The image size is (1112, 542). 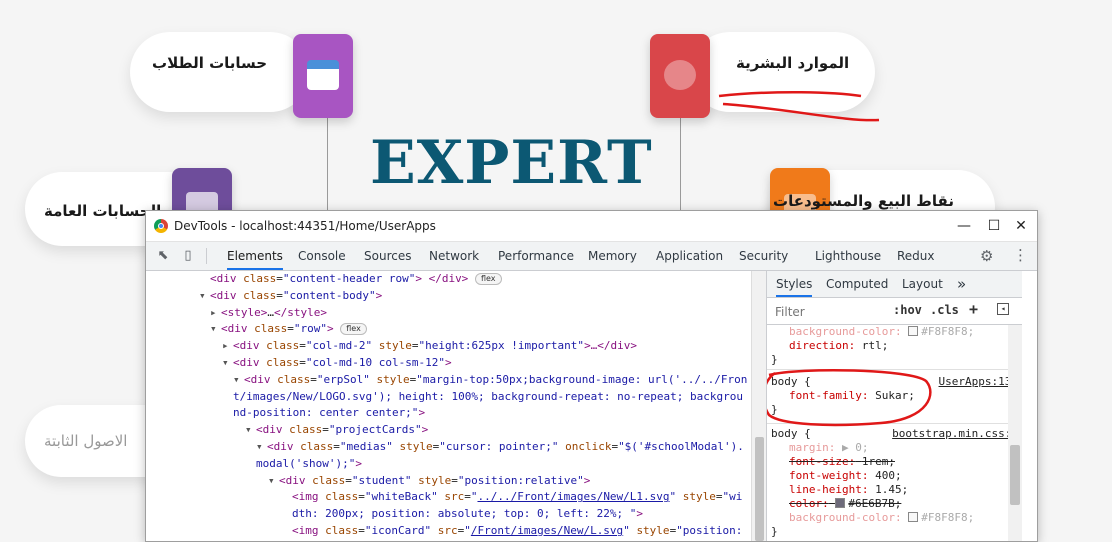 What do you see at coordinates (188, 256) in the screenshot?
I see `device-toolbar-icon: ▯` at bounding box center [188, 256].